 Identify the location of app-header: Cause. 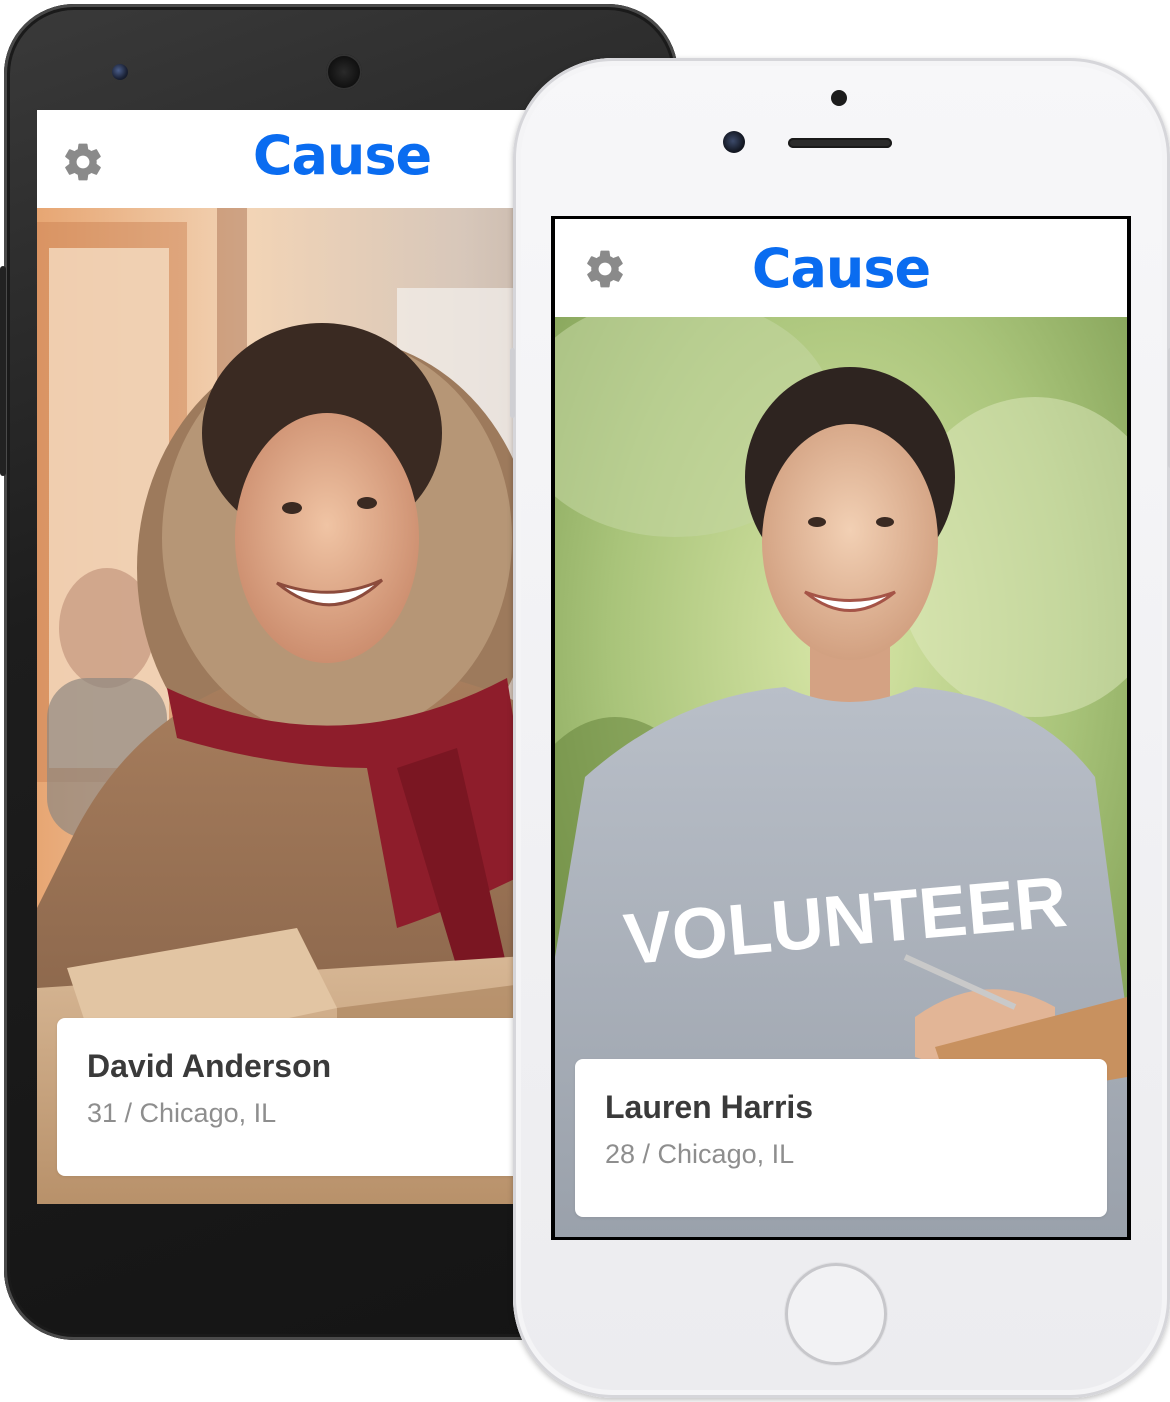
(841, 268).